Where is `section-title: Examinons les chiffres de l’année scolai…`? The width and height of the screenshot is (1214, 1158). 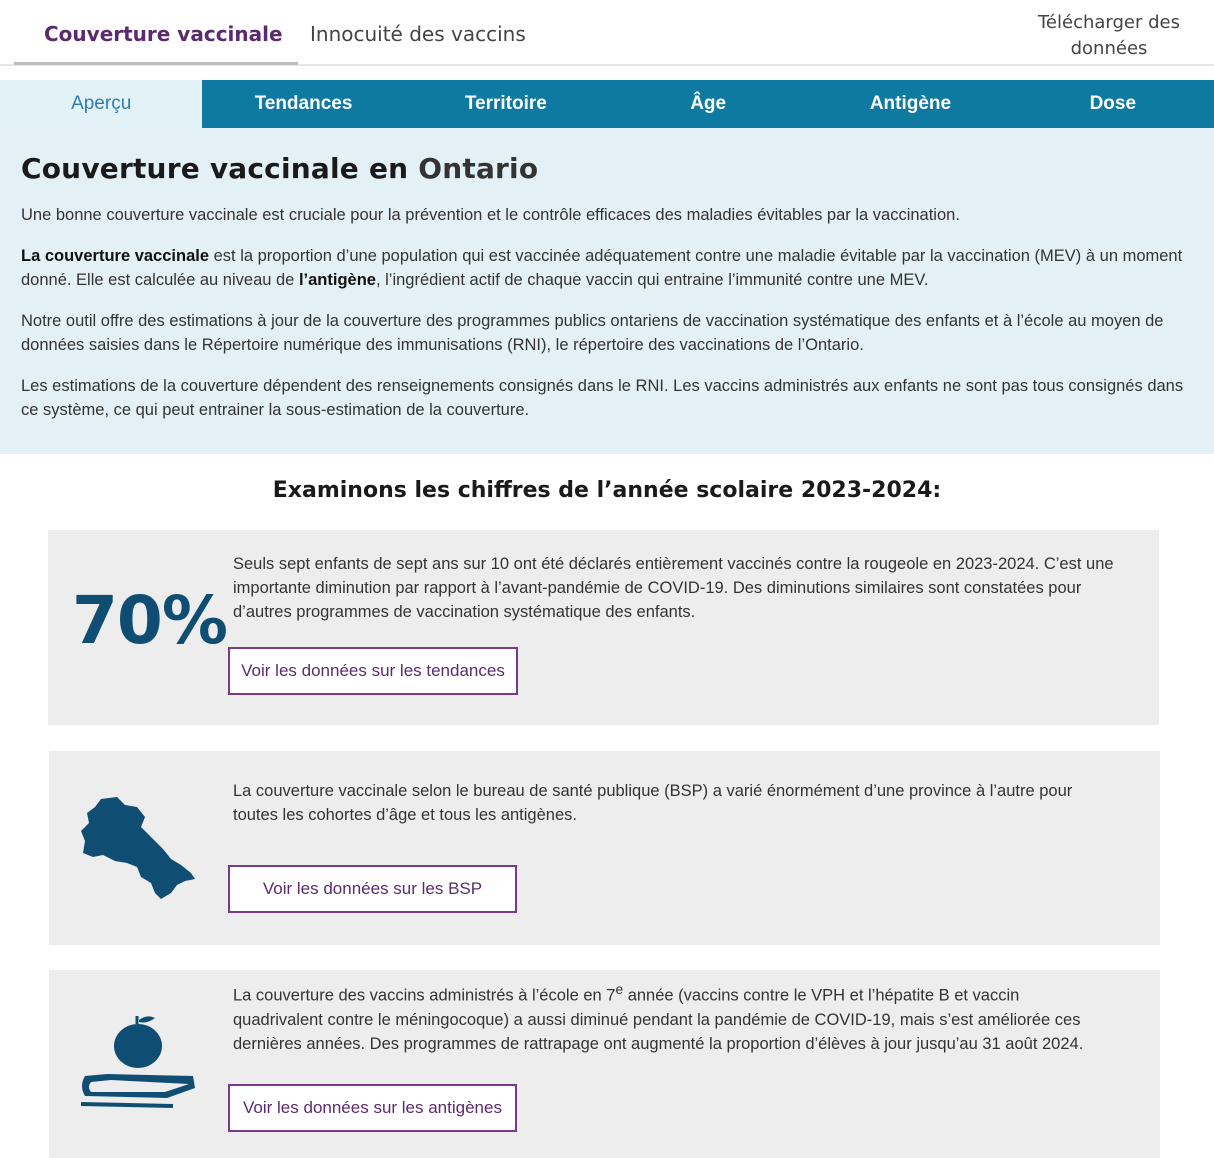 section-title: Examinons les chiffres de l’année scolai… is located at coordinates (607, 490).